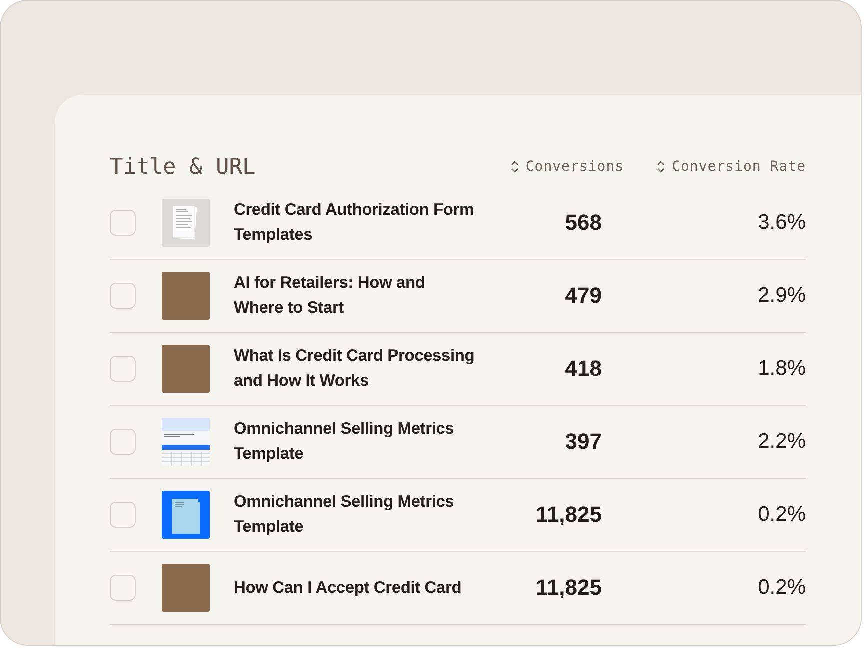 The height and width of the screenshot is (648, 864). What do you see at coordinates (731, 167) in the screenshot?
I see `sort-header: Conversion Rate` at bounding box center [731, 167].